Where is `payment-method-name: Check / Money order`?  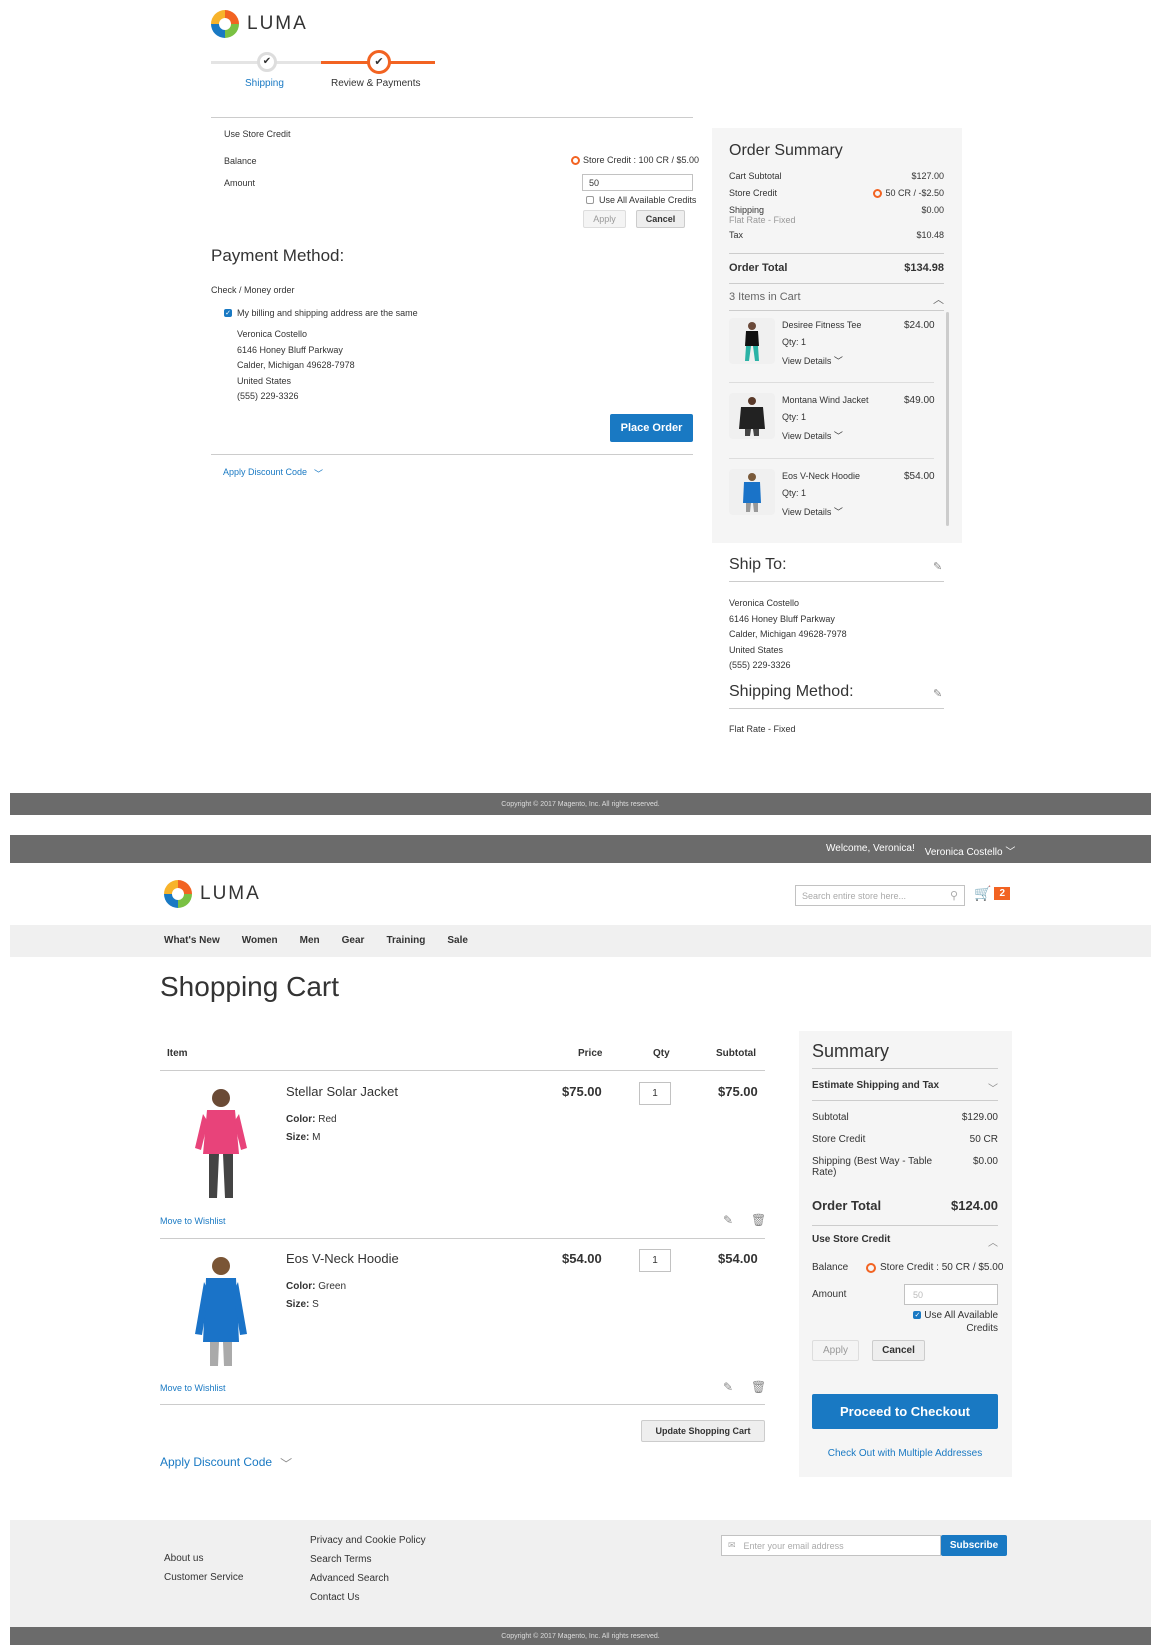
payment-method-name: Check / Money order is located at coordinates (253, 290).